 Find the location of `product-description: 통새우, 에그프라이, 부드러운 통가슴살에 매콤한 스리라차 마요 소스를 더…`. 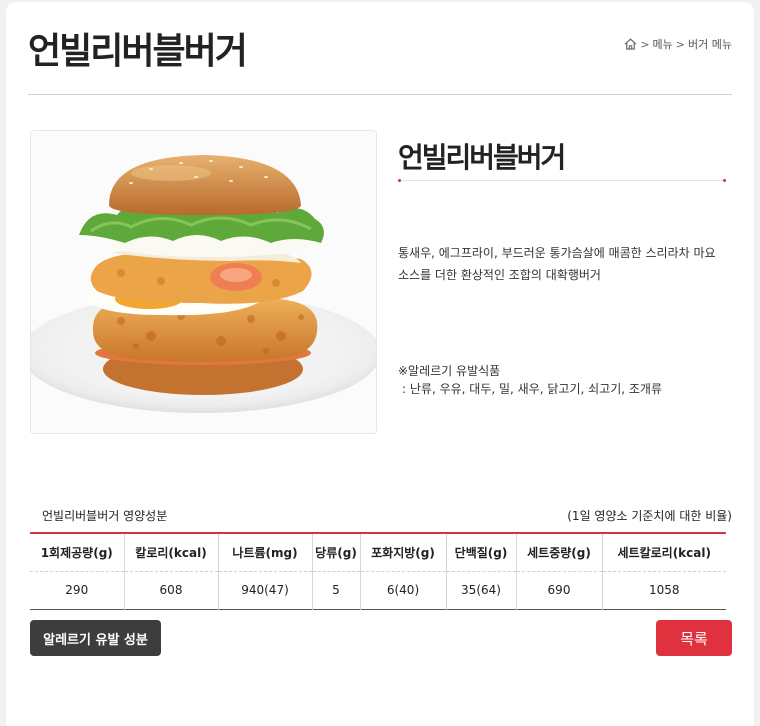

product-description: 통새우, 에그프라이, 부드러운 통가슴살에 매콤한 스리라차 마요 소스를 더… is located at coordinates (557, 264).